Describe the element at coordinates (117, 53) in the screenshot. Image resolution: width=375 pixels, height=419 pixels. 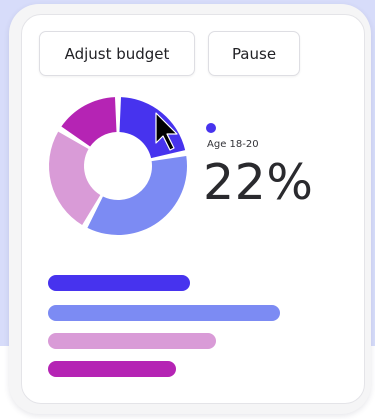
I see `adjust-budget-button: Adjust budget` at that location.